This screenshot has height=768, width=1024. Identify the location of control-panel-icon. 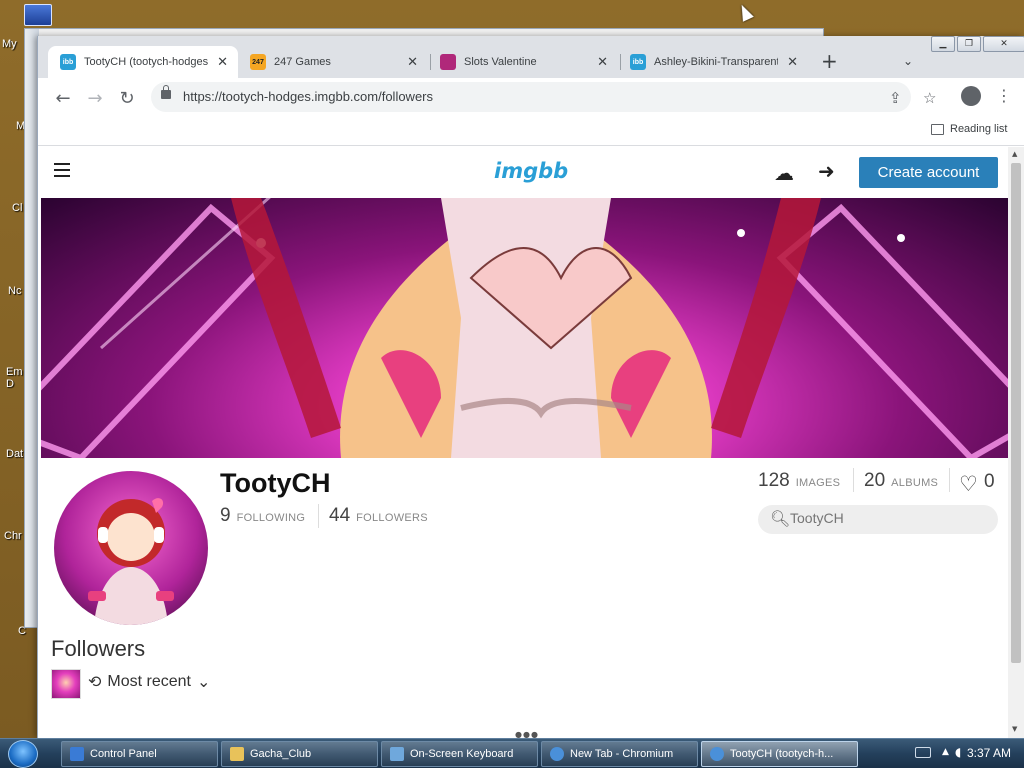
(77, 754).